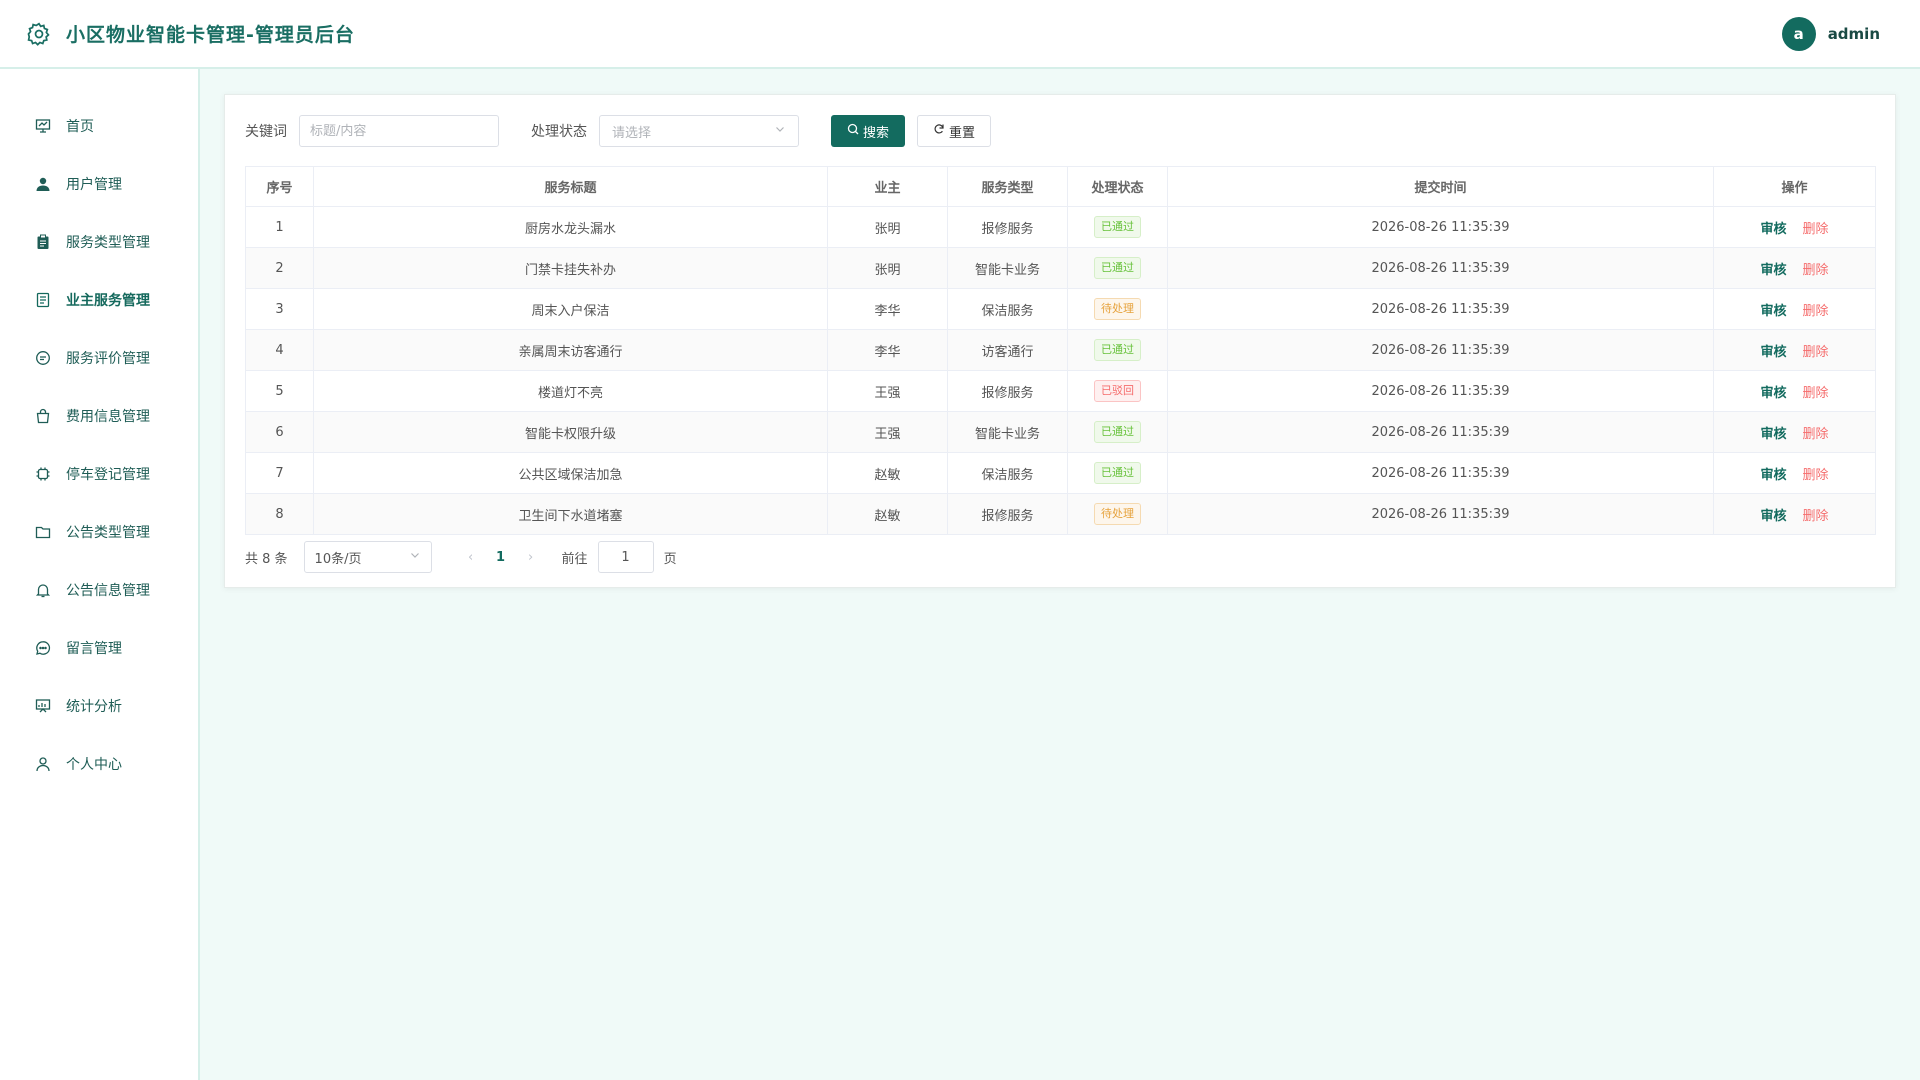  I want to click on app-title: 小区物业智能卡管理-管理员后台, so click(210, 35).